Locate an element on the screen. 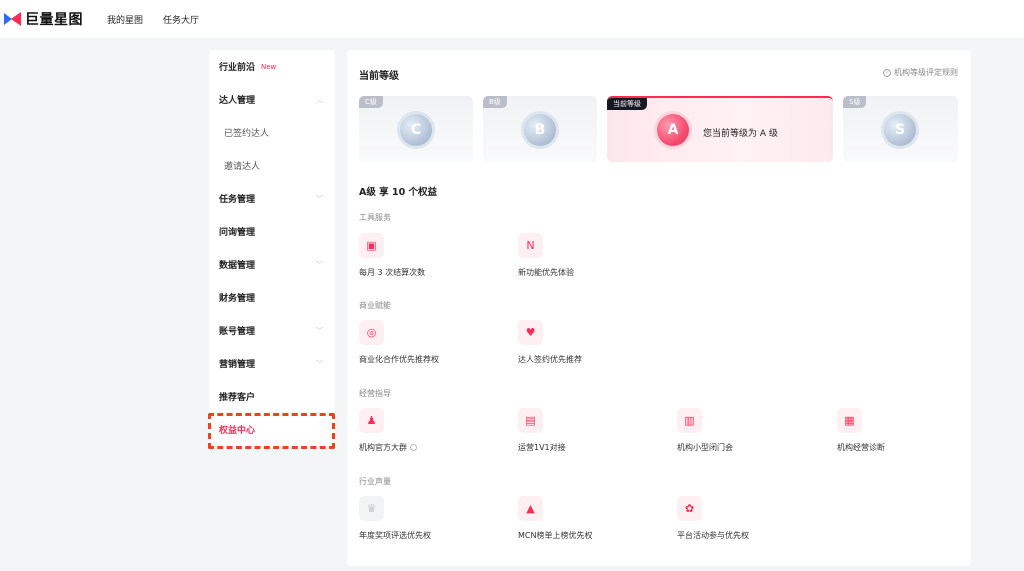  level-card-b: B级 B is located at coordinates (540, 129).